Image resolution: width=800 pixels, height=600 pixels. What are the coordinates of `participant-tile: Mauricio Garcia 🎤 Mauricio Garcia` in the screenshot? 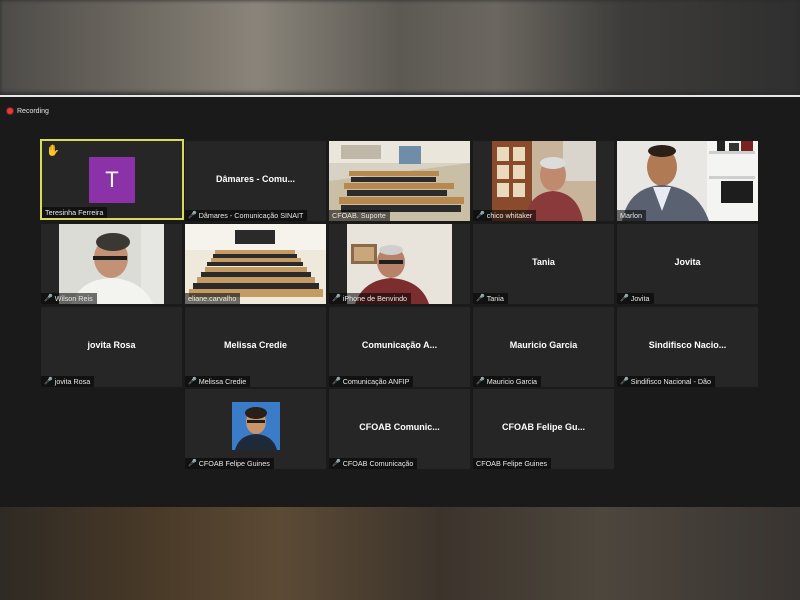 It's located at (543, 347).